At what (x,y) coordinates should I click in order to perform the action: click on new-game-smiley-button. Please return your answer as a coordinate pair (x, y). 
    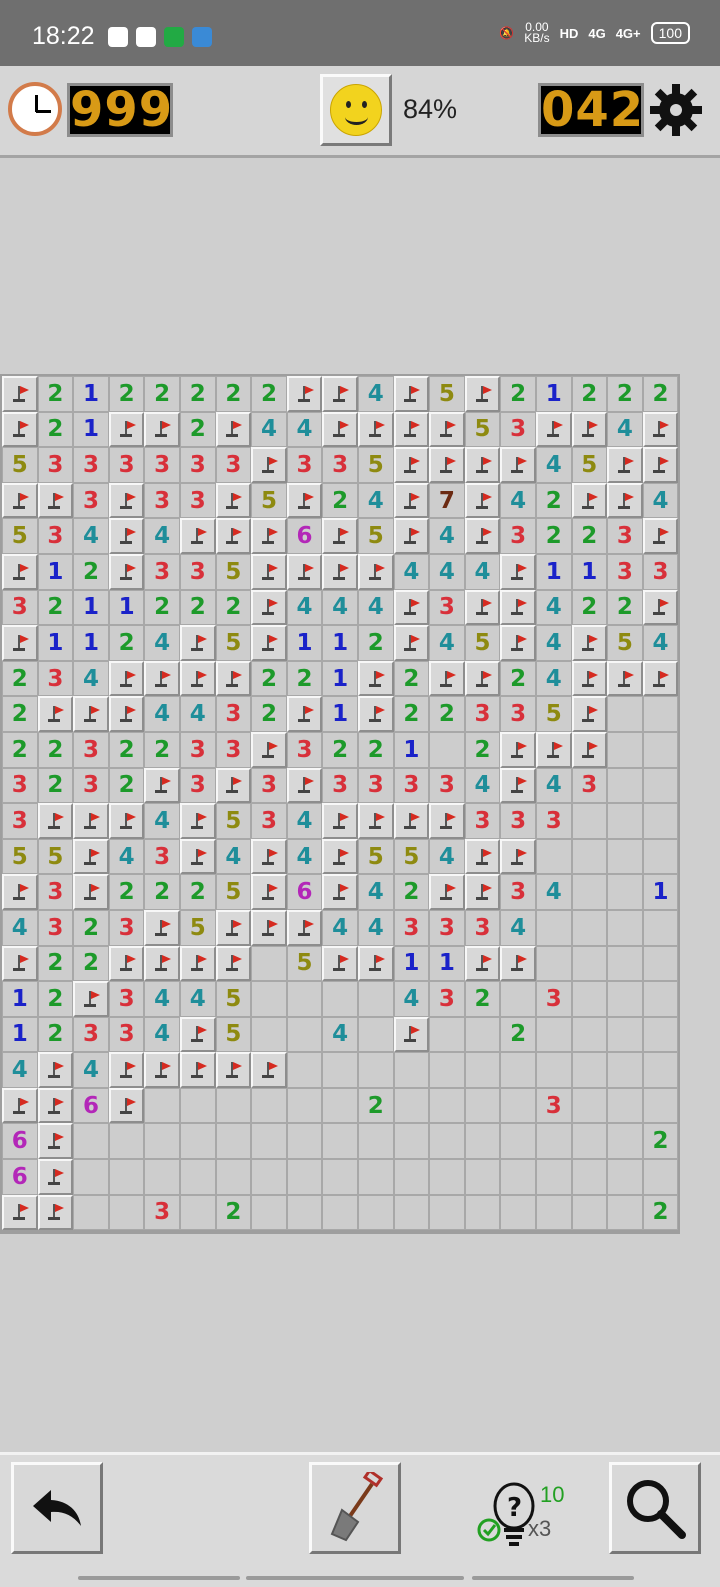
    Looking at the image, I should click on (356, 110).